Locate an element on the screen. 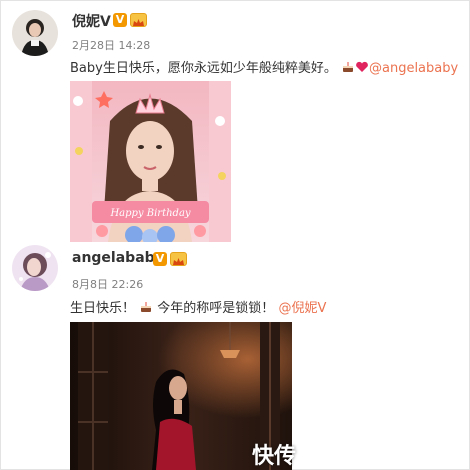 This screenshot has width=470, height=470. post-time: 2月28日 14:28 is located at coordinates (111, 45).